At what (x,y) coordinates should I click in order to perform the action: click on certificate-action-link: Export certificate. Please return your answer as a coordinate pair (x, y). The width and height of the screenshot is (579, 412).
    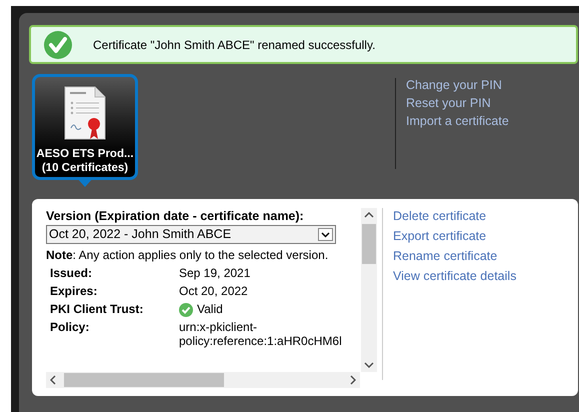
    Looking at the image, I should click on (454, 236).